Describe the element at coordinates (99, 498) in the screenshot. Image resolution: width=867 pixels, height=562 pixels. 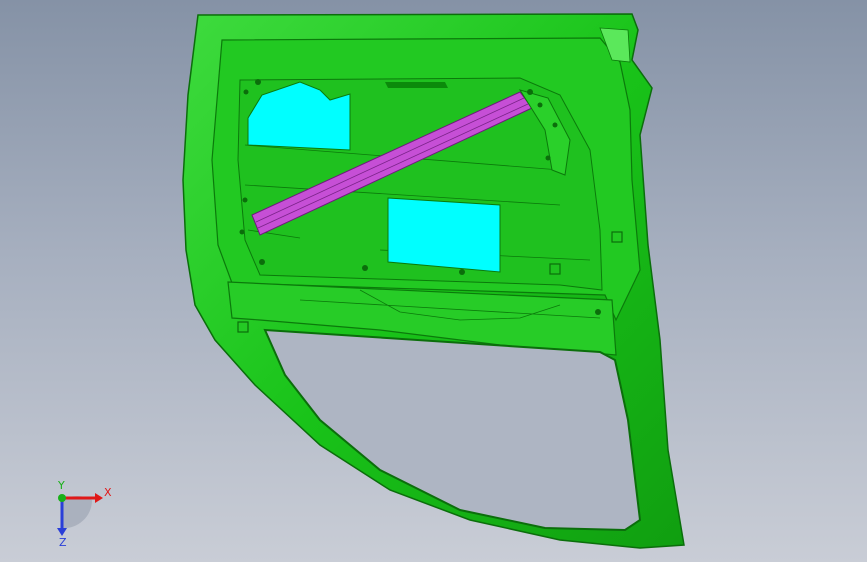
I see `x-axis-arrow` at that location.